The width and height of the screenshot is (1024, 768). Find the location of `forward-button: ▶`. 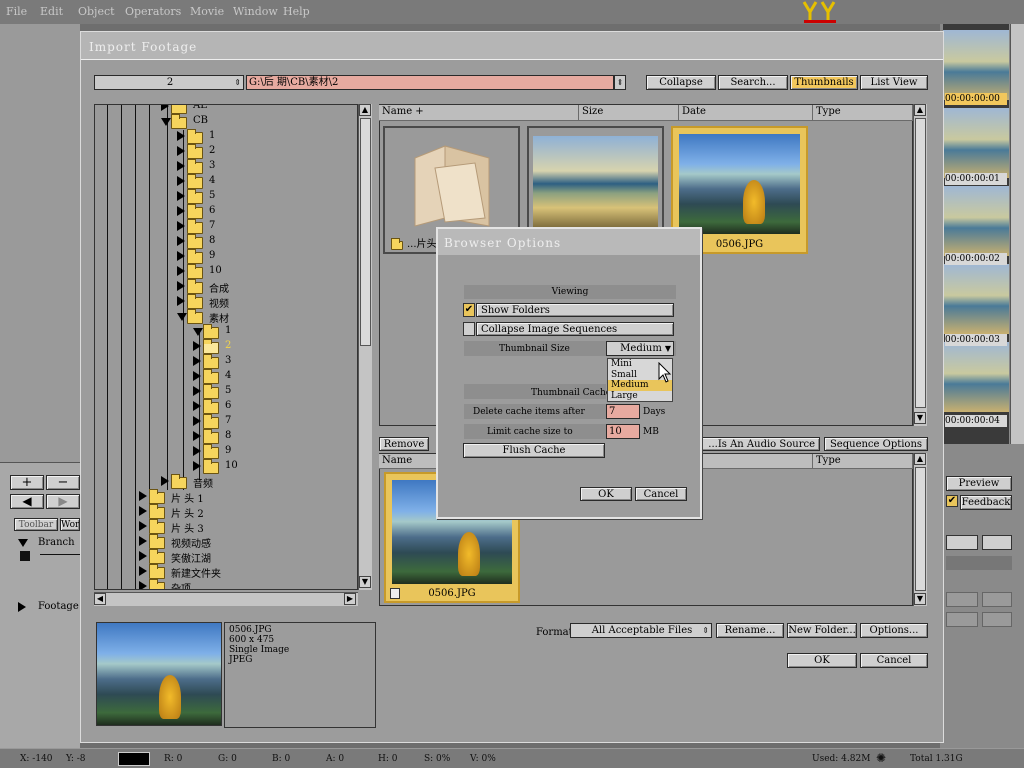

forward-button: ▶ is located at coordinates (63, 501).